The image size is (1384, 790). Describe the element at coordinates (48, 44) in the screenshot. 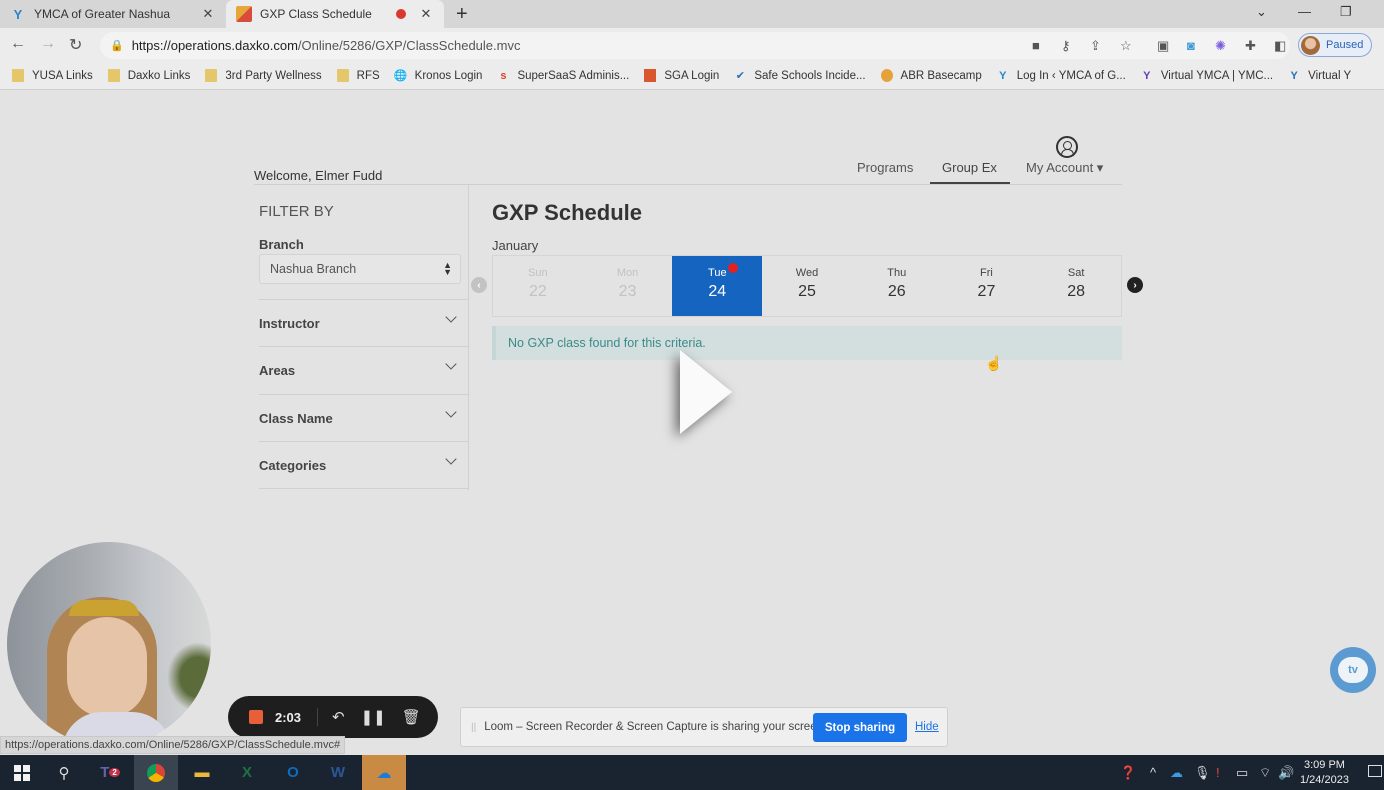

I see `forward-button: →` at that location.